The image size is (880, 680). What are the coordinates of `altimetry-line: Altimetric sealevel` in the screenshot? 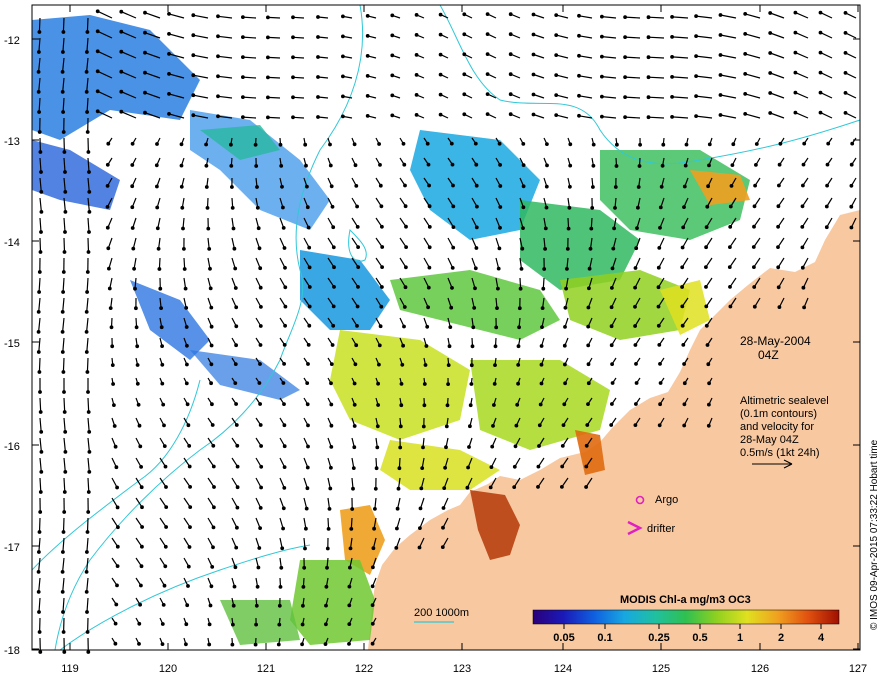 It's located at (784, 401).